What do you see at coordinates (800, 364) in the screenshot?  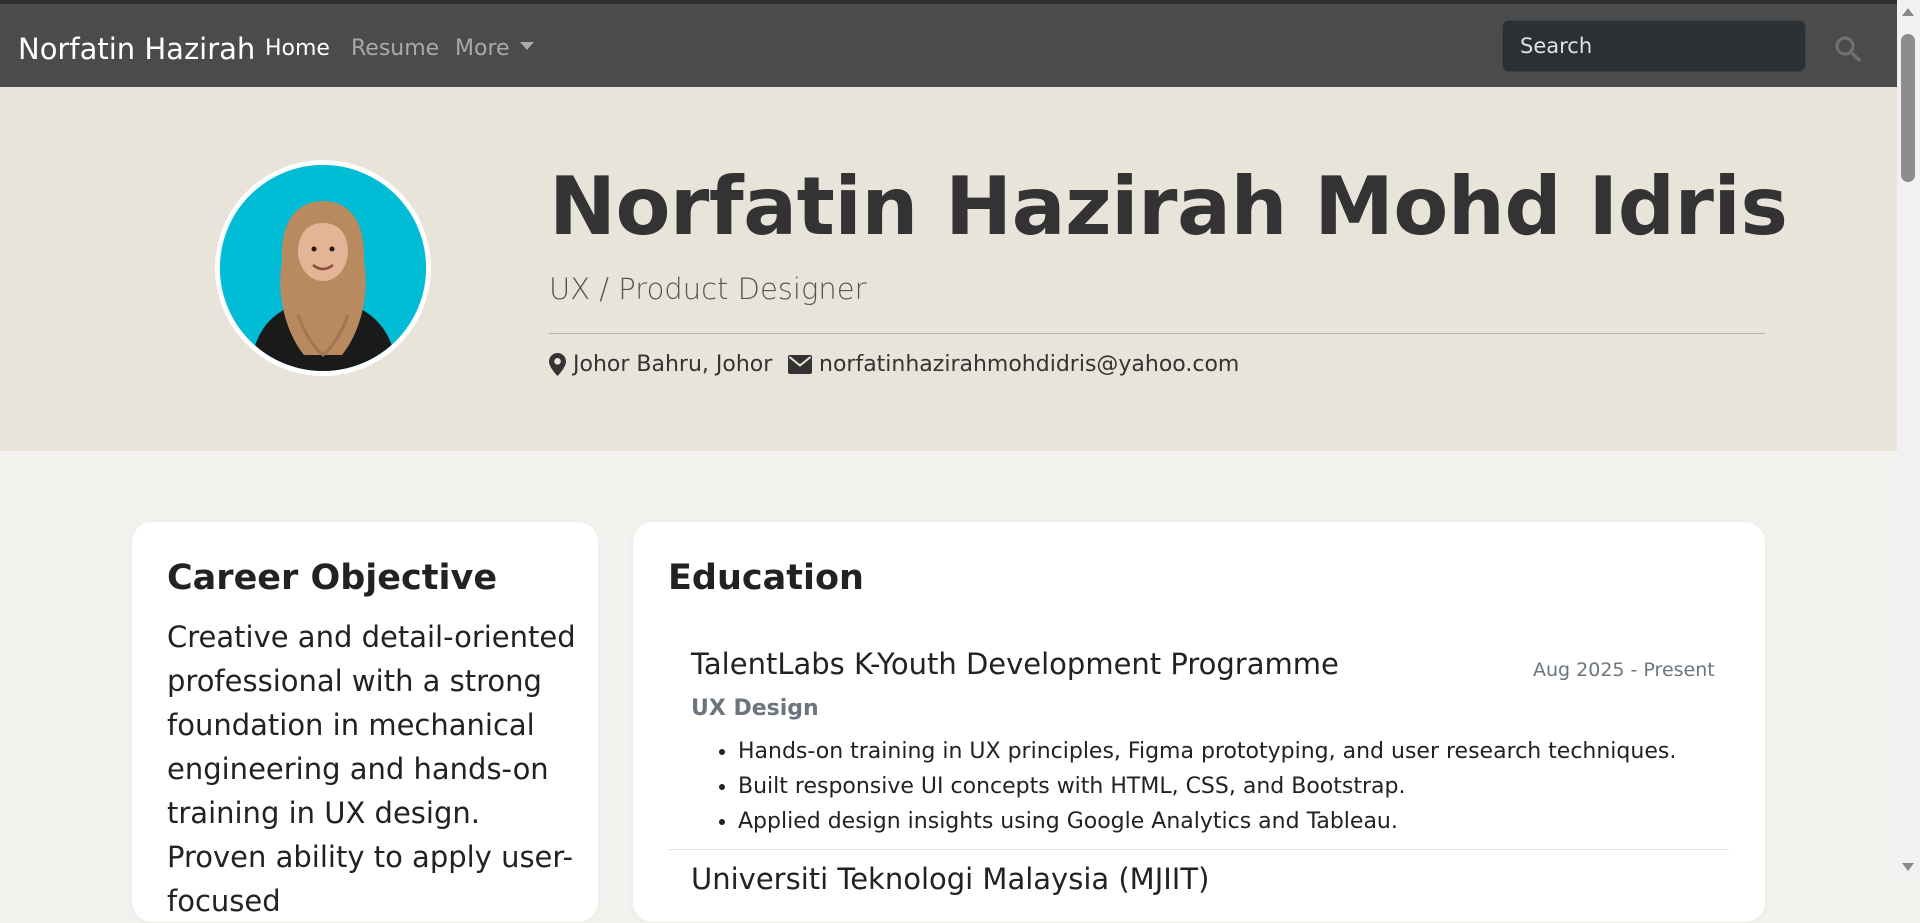 I see `envelope-icon` at bounding box center [800, 364].